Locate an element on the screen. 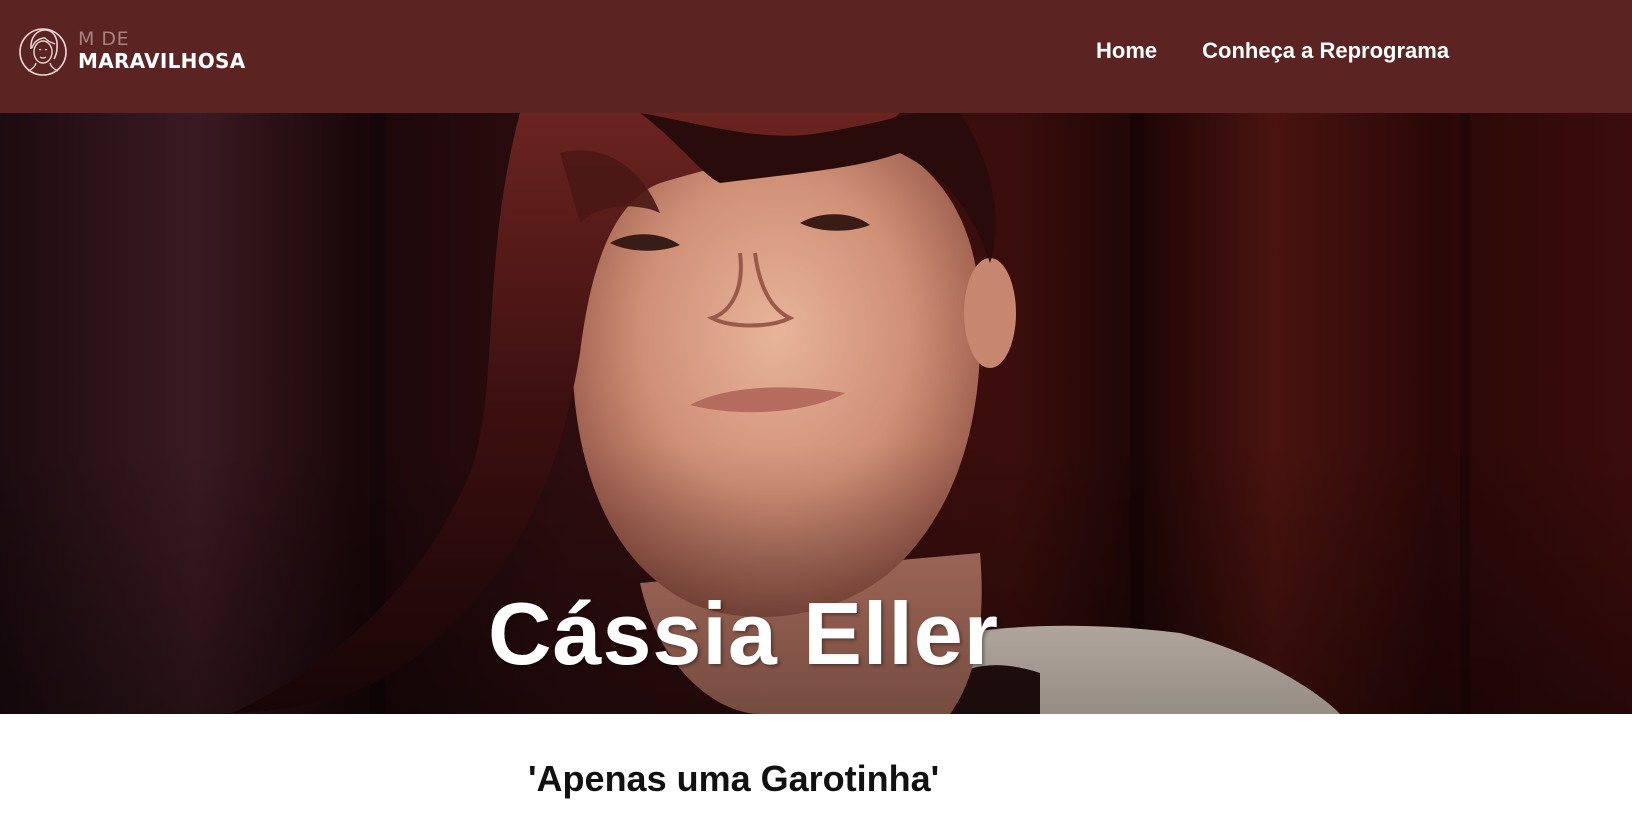 The width and height of the screenshot is (1632, 824). logo-line-2: MARAVILHOSA is located at coordinates (162, 60).